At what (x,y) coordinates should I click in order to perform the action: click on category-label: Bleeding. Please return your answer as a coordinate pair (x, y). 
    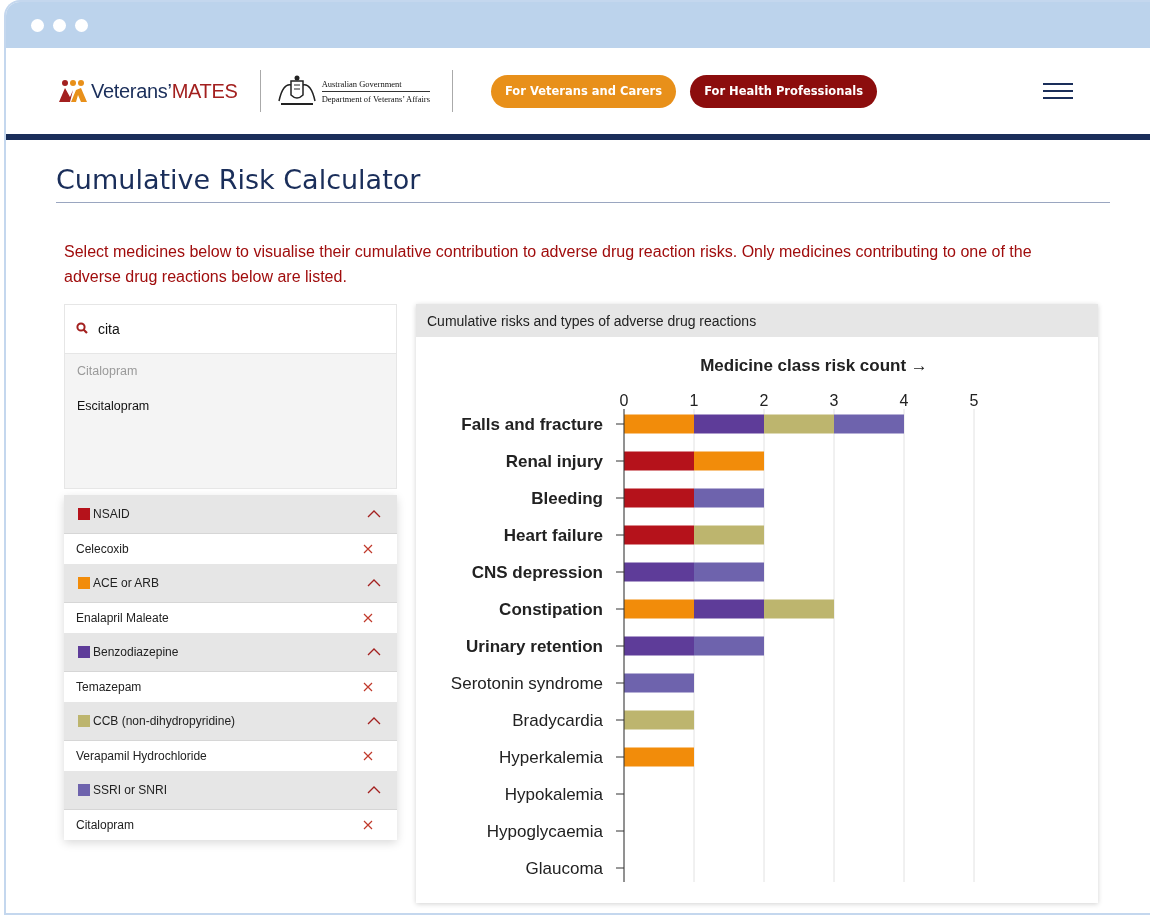
    Looking at the image, I should click on (567, 498).